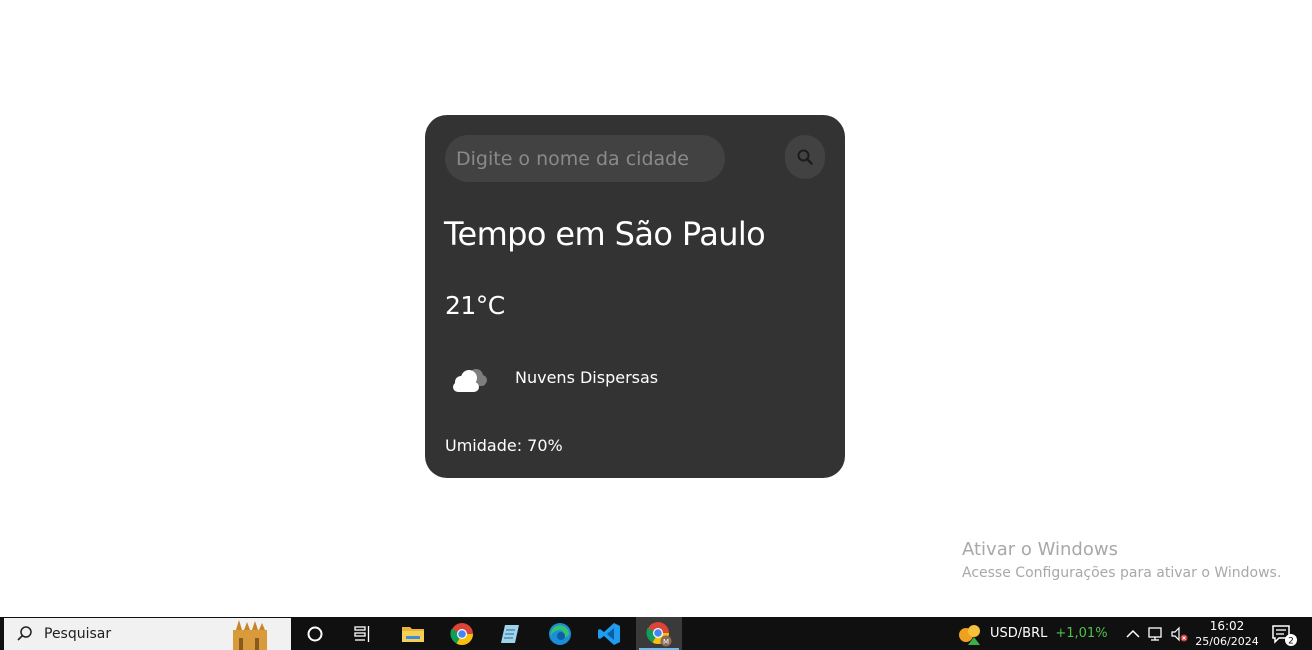 Image resolution: width=1312 pixels, height=650 pixels. I want to click on taskbar-search-box: Pesquisar, so click(147, 634).